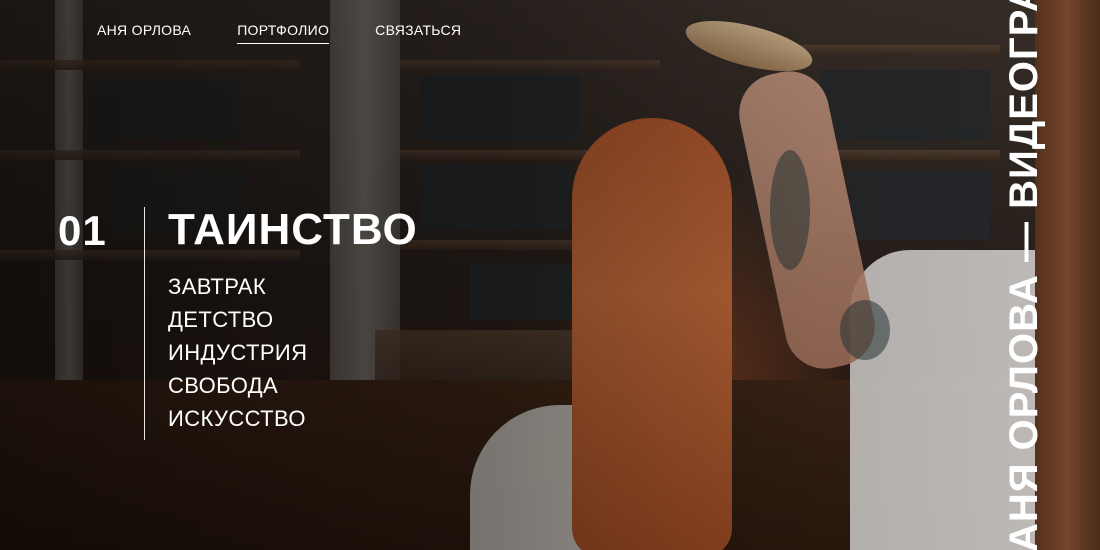 The image size is (1100, 550). What do you see at coordinates (144, 33) in the screenshot?
I see `nav-link-home: АНЯ ОРЛОВА` at bounding box center [144, 33].